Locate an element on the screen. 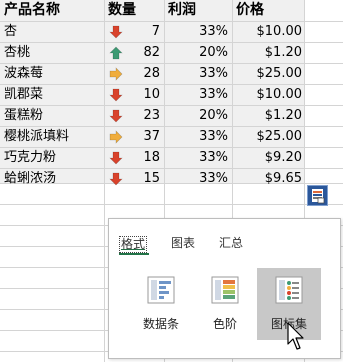 The height and width of the screenshot is (362, 343). cell-quantity: 82 is located at coordinates (144, 52).